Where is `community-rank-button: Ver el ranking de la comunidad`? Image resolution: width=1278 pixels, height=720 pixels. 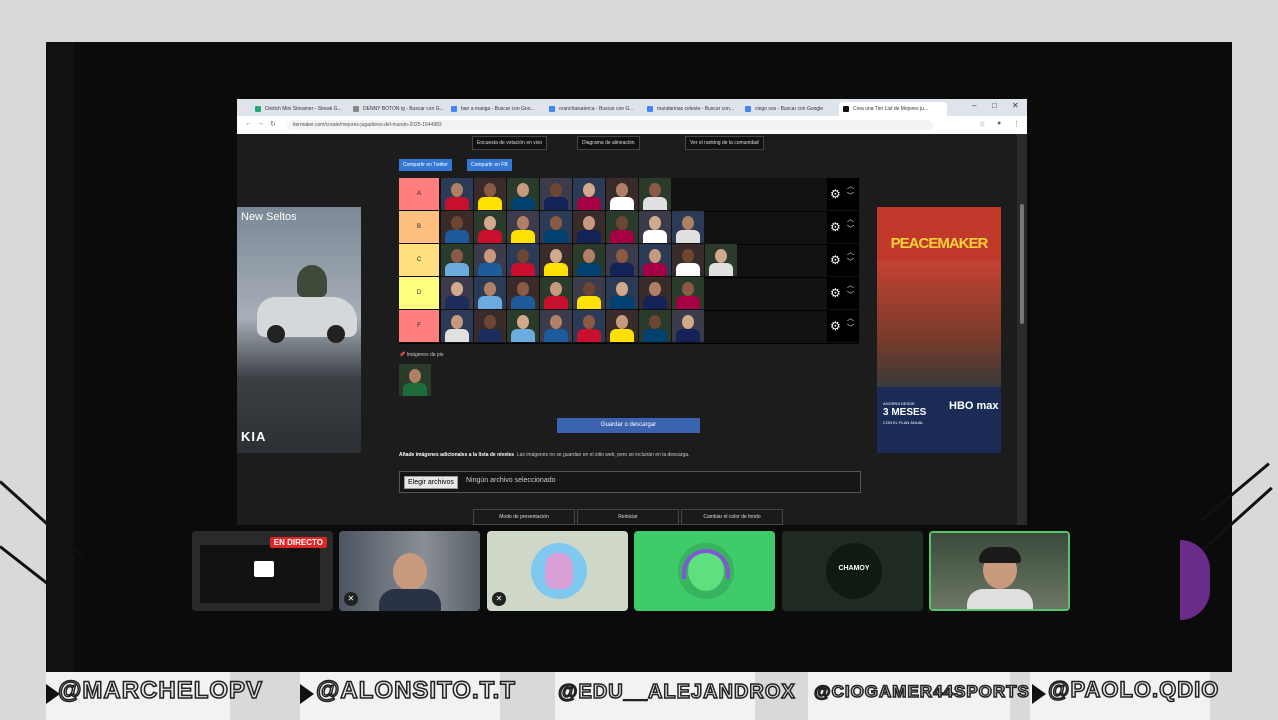 community-rank-button: Ver el ranking de la comunidad is located at coordinates (724, 143).